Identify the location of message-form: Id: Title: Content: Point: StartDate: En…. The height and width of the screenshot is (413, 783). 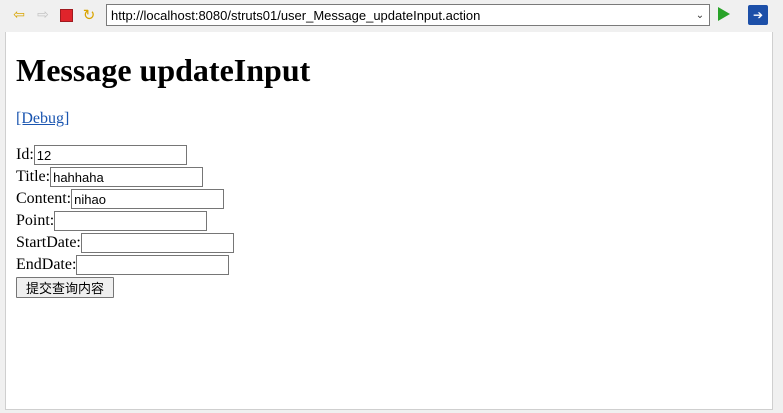
(125, 221).